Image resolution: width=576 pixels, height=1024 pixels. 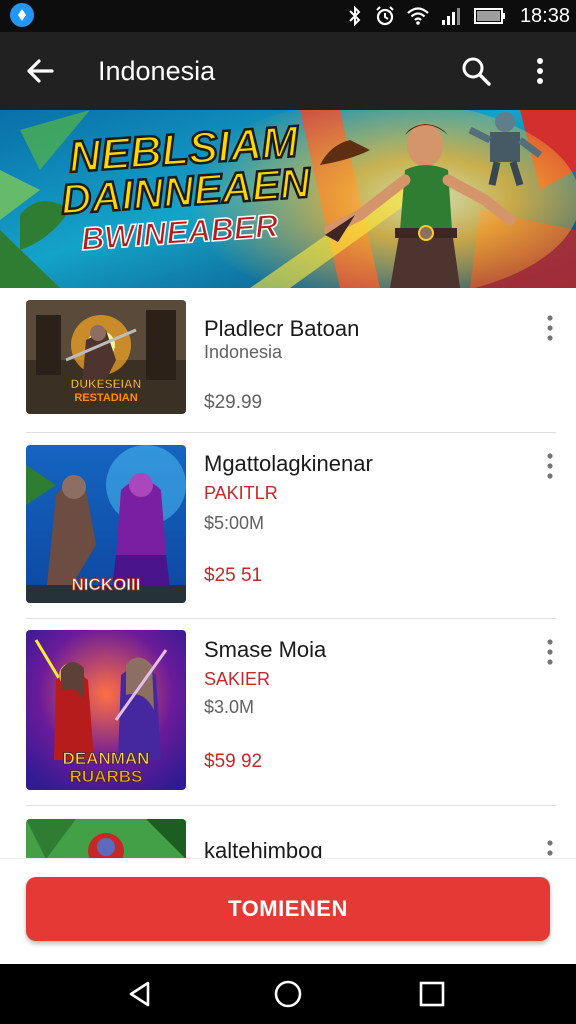 What do you see at coordinates (106, 838) in the screenshot?
I see `game-thumbnail` at bounding box center [106, 838].